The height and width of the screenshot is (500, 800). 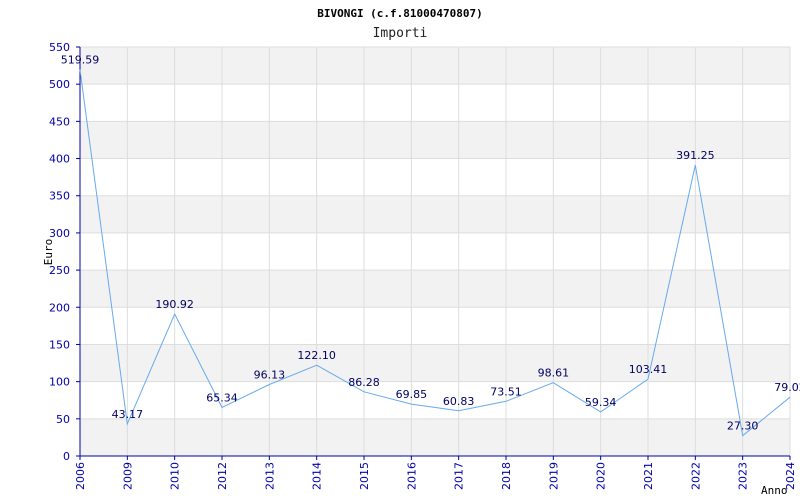 What do you see at coordinates (412, 394) in the screenshot?
I see `data-label: 69.85` at bounding box center [412, 394].